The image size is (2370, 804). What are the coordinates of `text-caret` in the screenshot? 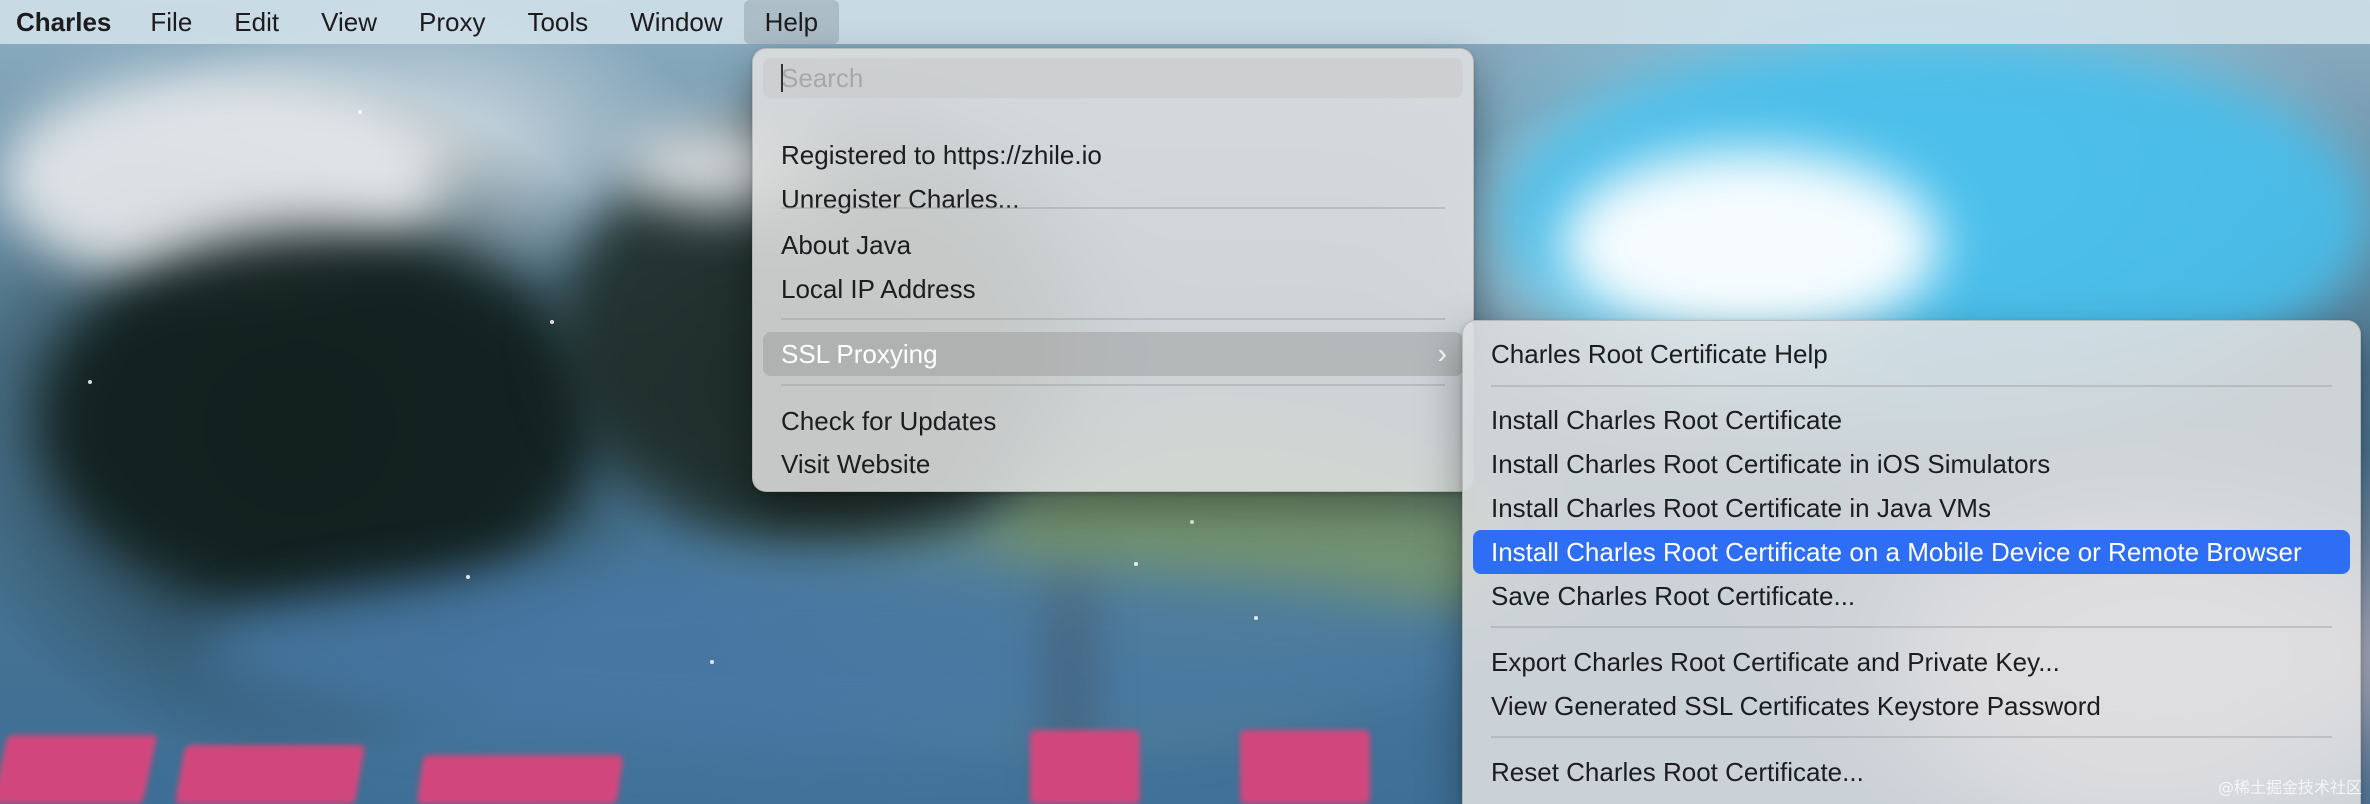 It's located at (782, 78).